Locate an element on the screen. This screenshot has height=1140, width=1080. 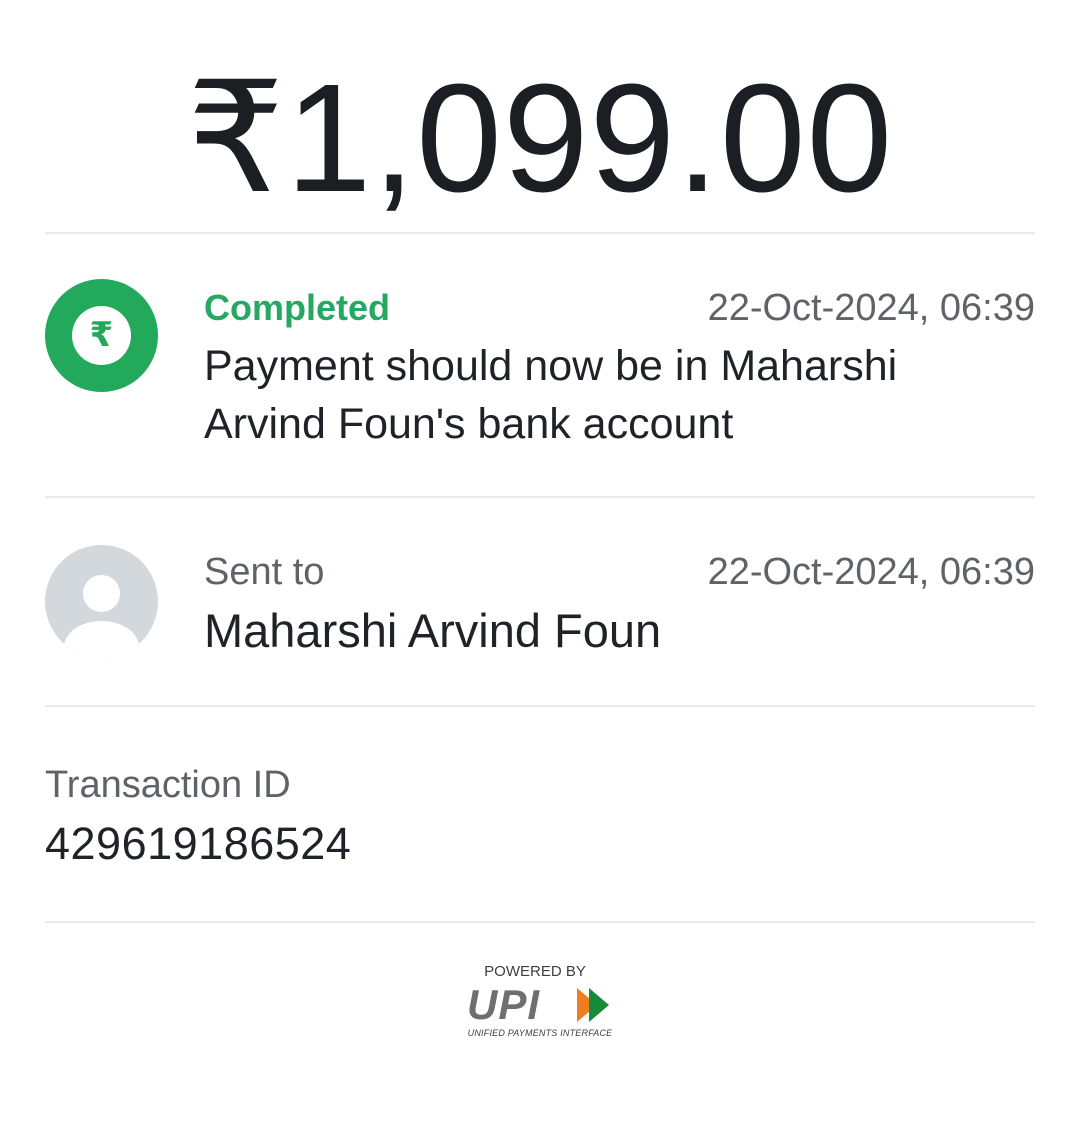
user-avatar-icon is located at coordinates (101, 601).